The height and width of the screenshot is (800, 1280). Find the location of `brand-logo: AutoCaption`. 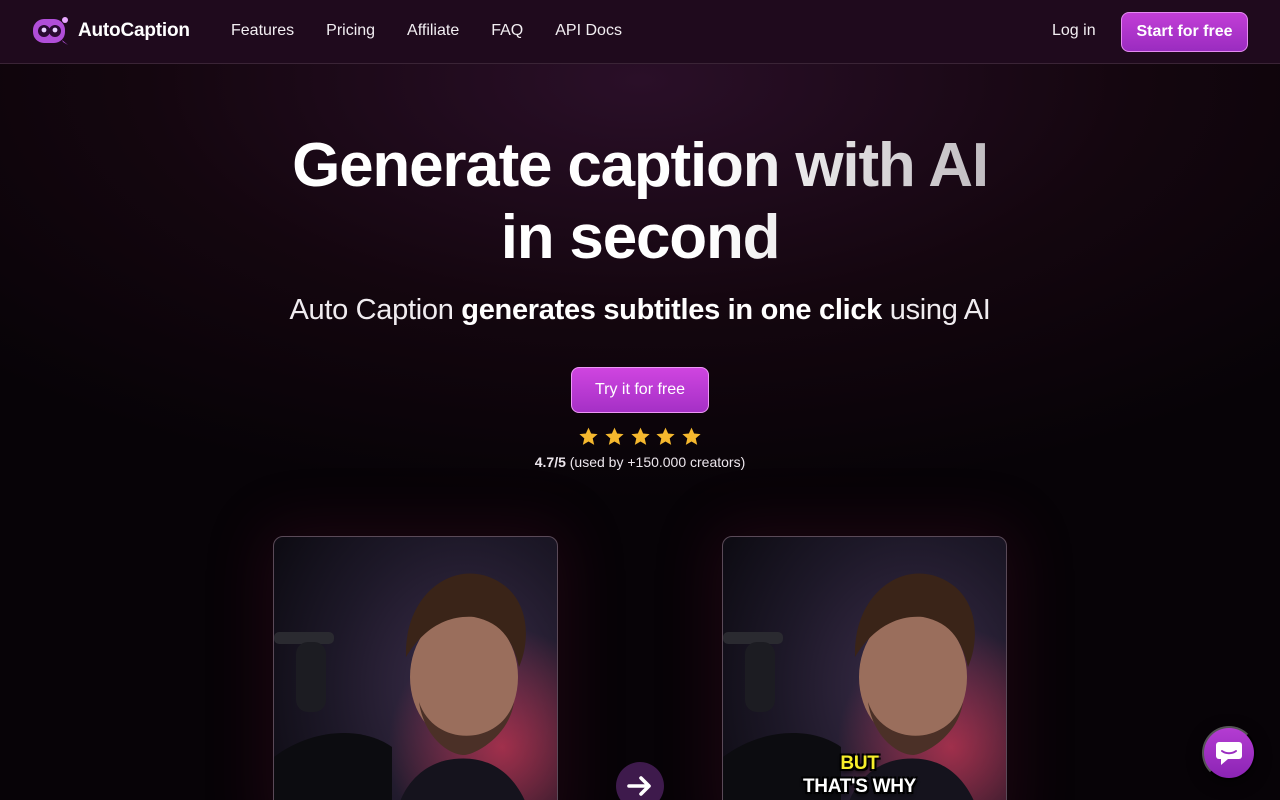

brand-logo: AutoCaption is located at coordinates (111, 31).